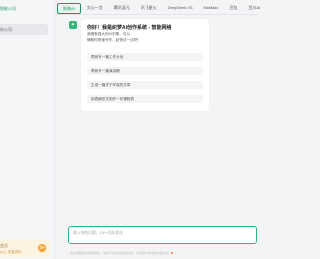  What do you see at coordinates (69, 8) in the screenshot?
I see `tab-zhipu: 智普AI` at bounding box center [69, 8].